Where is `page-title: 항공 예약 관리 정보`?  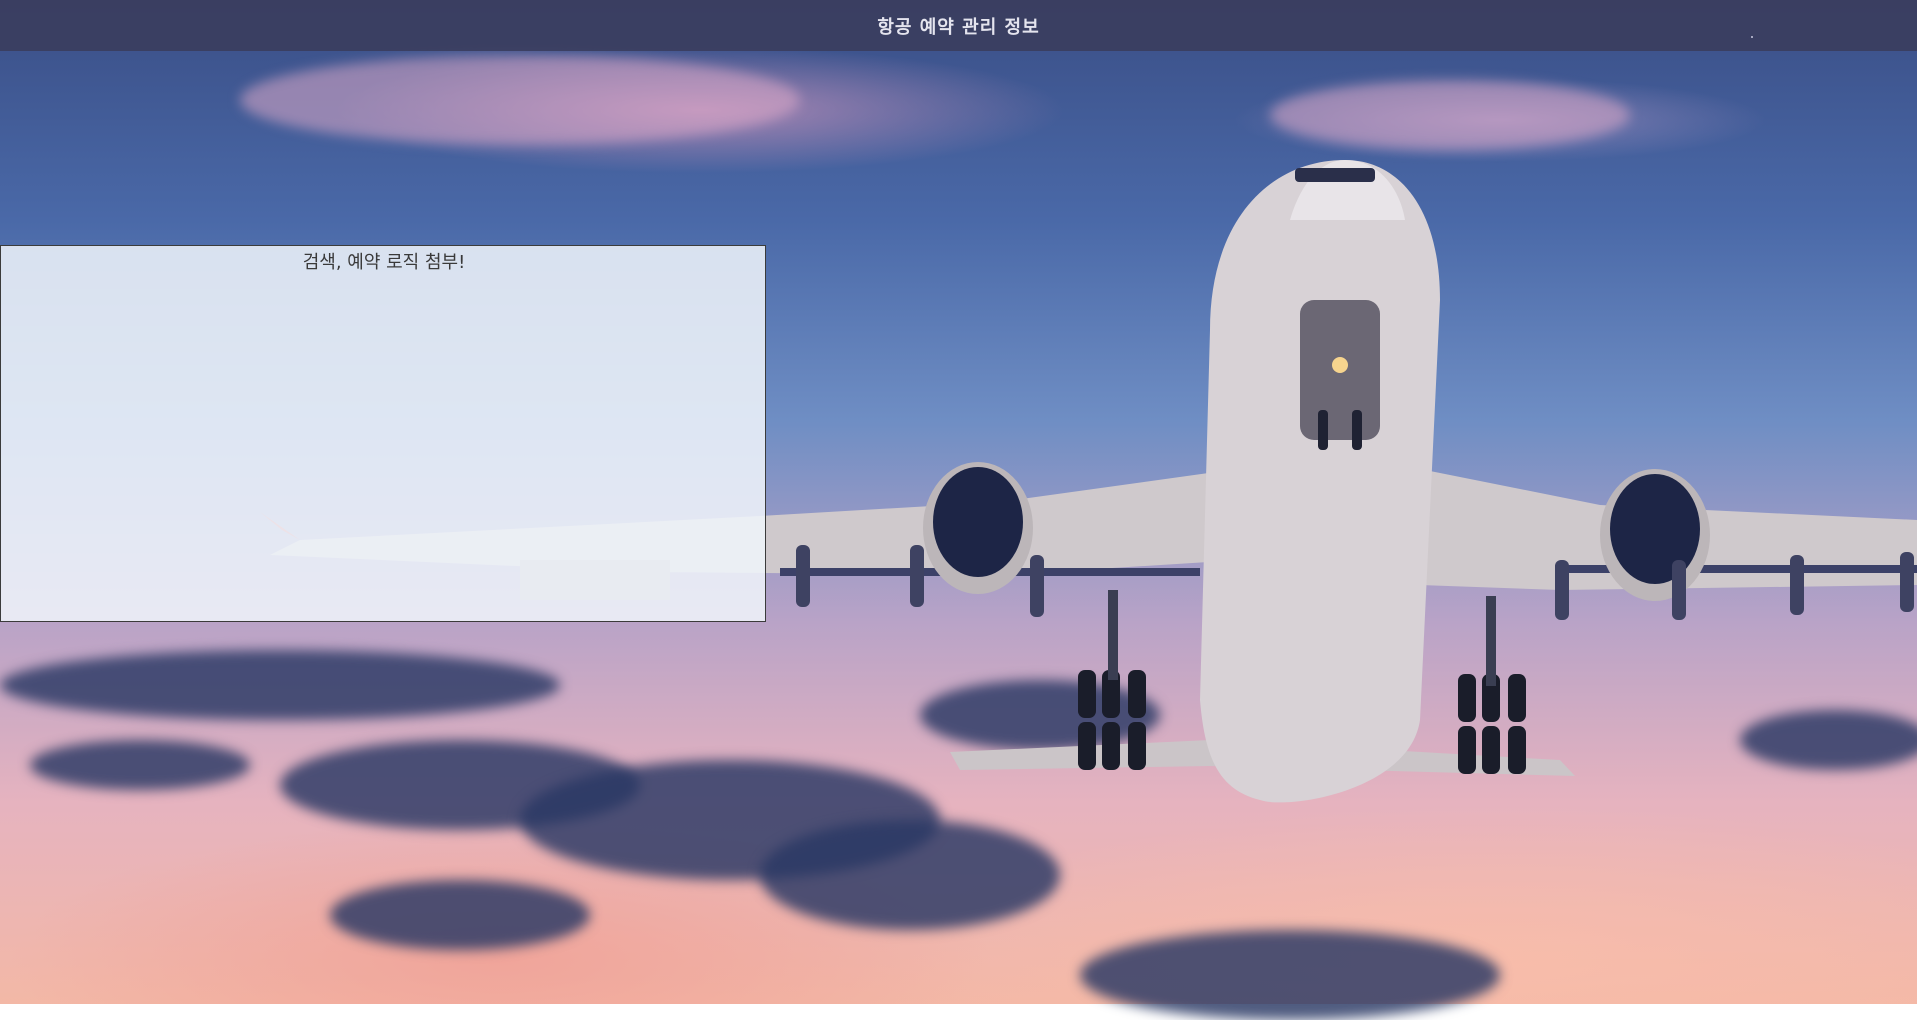 page-title: 항공 예약 관리 정보 is located at coordinates (958, 27).